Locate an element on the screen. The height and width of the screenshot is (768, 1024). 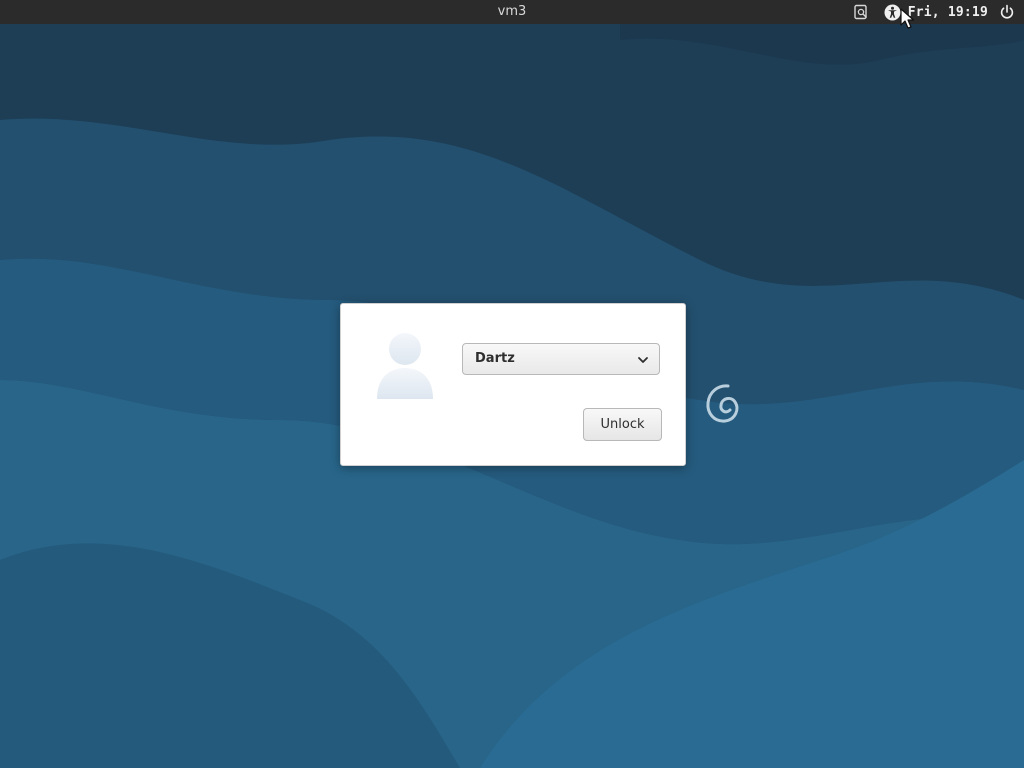
power-icon is located at coordinates (1007, 12).